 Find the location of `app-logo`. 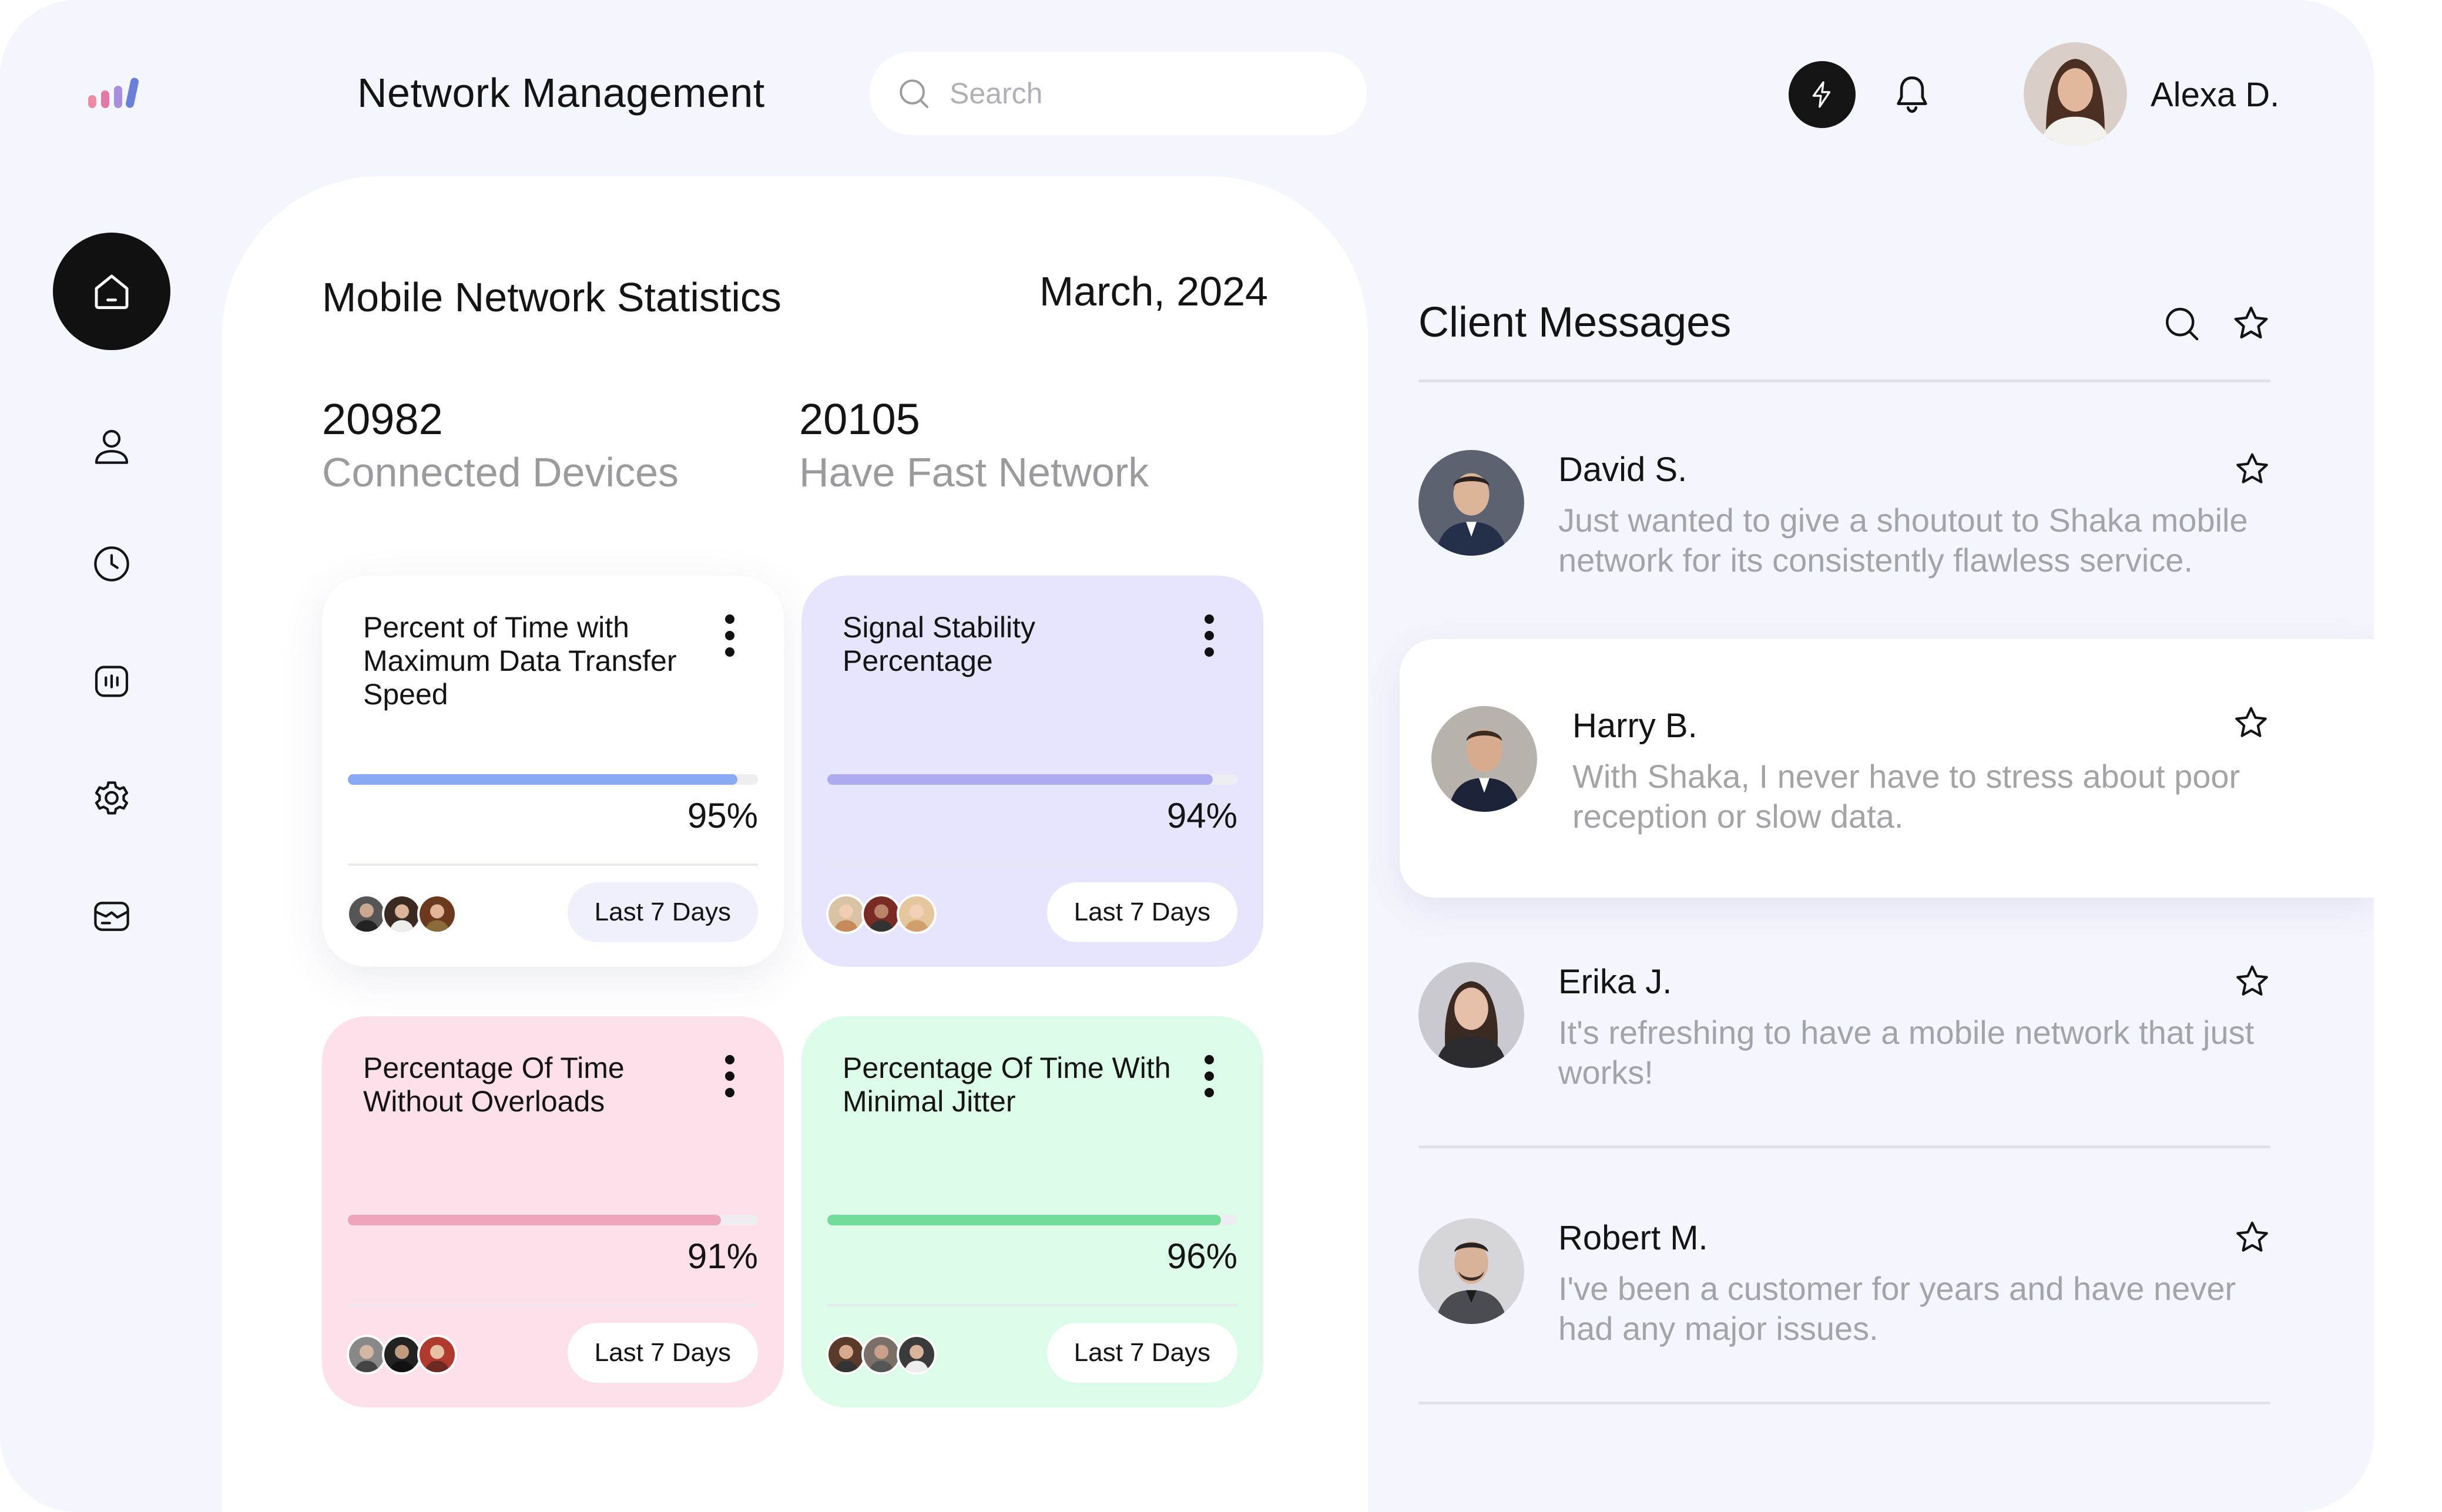

app-logo is located at coordinates (117, 93).